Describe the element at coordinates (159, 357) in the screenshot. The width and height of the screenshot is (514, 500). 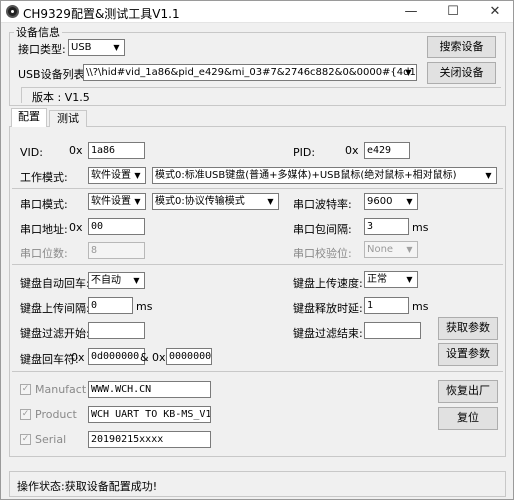
I see `enter-char-prefix-2: 0x` at that location.